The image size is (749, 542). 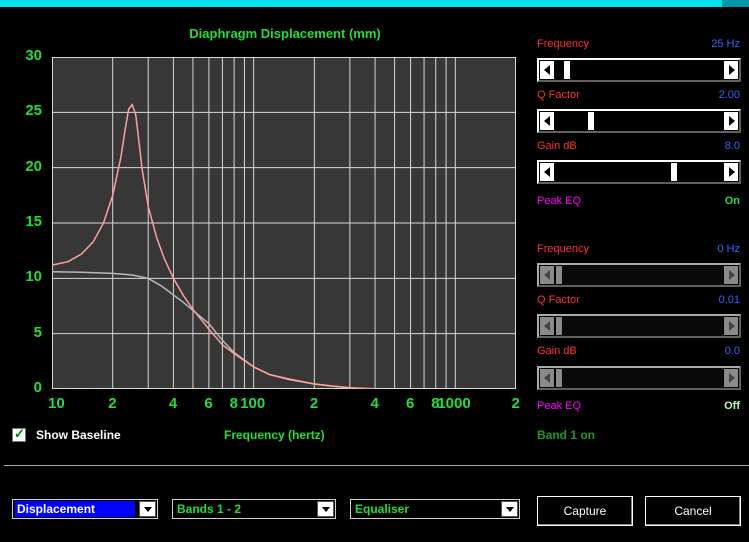 I want to click on chart-title: Diaphragm Displacement (mm), so click(x=285, y=33).